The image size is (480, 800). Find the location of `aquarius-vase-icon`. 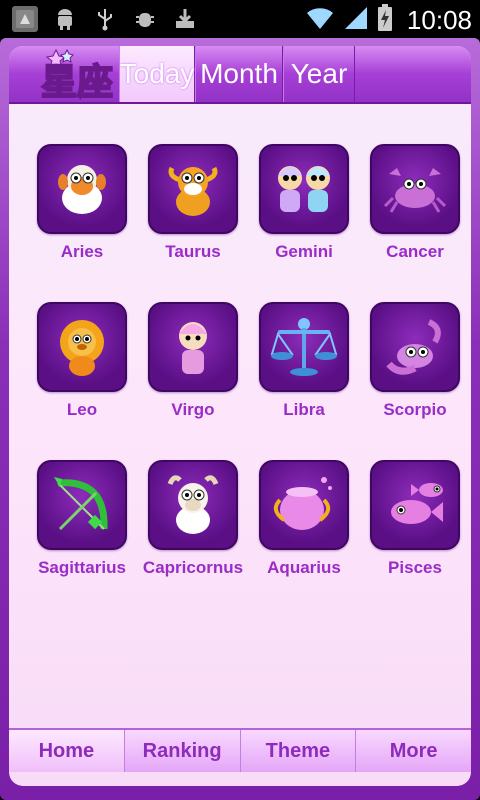

aquarius-vase-icon is located at coordinates (304, 505).